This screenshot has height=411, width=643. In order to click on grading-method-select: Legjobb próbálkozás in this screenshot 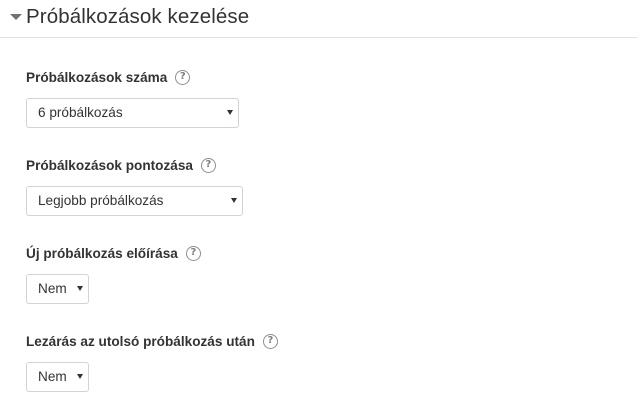, I will do `click(134, 201)`.